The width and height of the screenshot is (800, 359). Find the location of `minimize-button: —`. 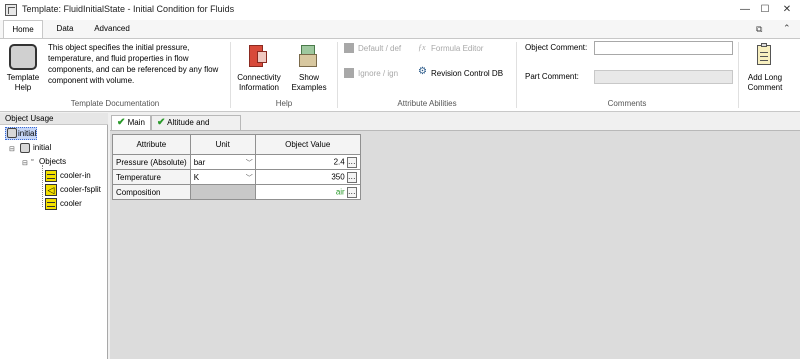

minimize-button: — is located at coordinates (745, 10).